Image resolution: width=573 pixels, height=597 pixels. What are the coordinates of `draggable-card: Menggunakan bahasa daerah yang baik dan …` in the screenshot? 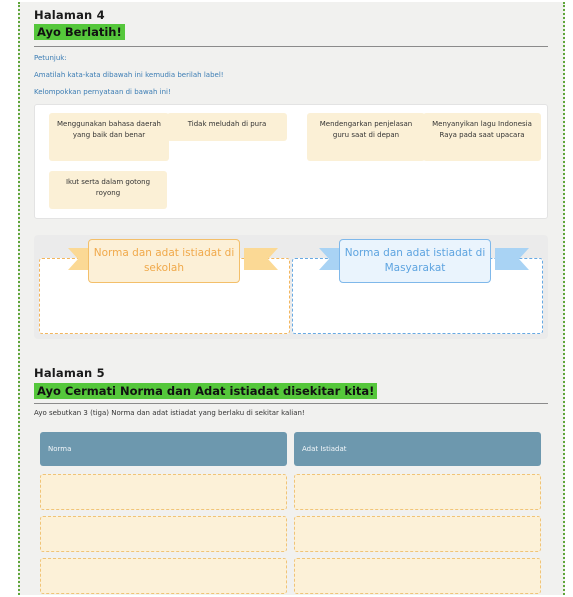 It's located at (109, 137).